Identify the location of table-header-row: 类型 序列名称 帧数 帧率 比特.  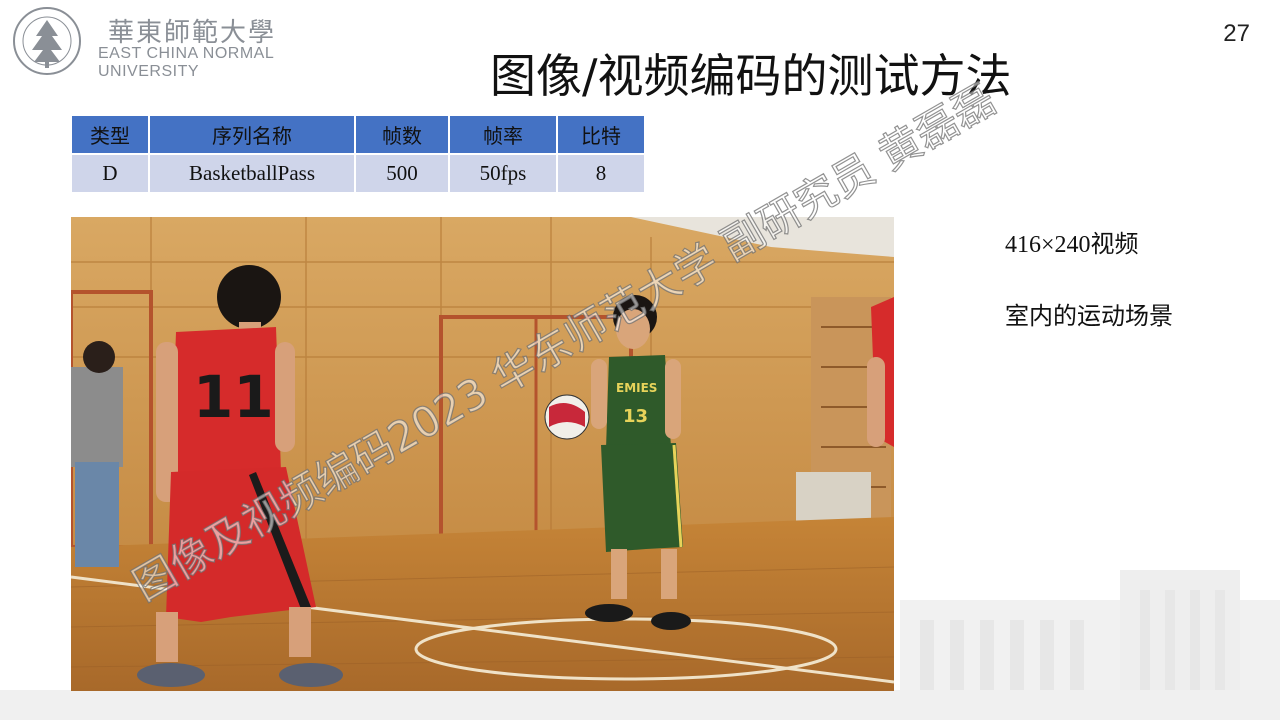
(358, 134).